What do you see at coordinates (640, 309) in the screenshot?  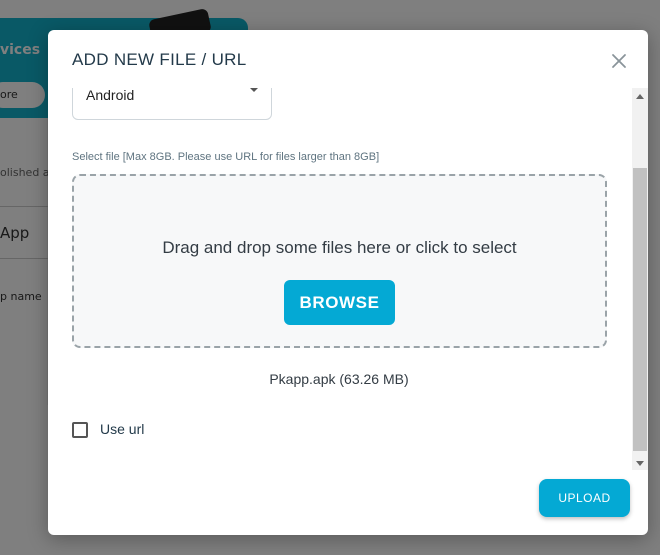 I see `scrollbar-thumb` at bounding box center [640, 309].